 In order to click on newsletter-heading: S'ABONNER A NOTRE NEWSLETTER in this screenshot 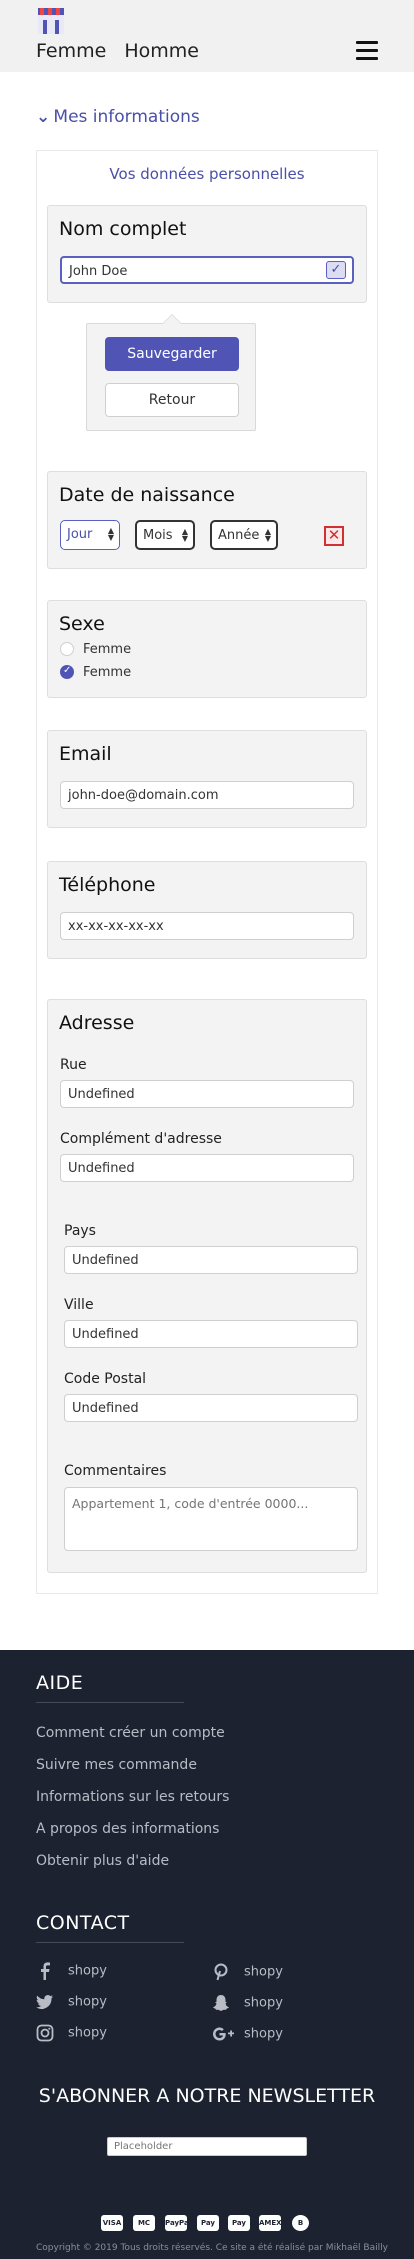, I will do `click(207, 2096)`.